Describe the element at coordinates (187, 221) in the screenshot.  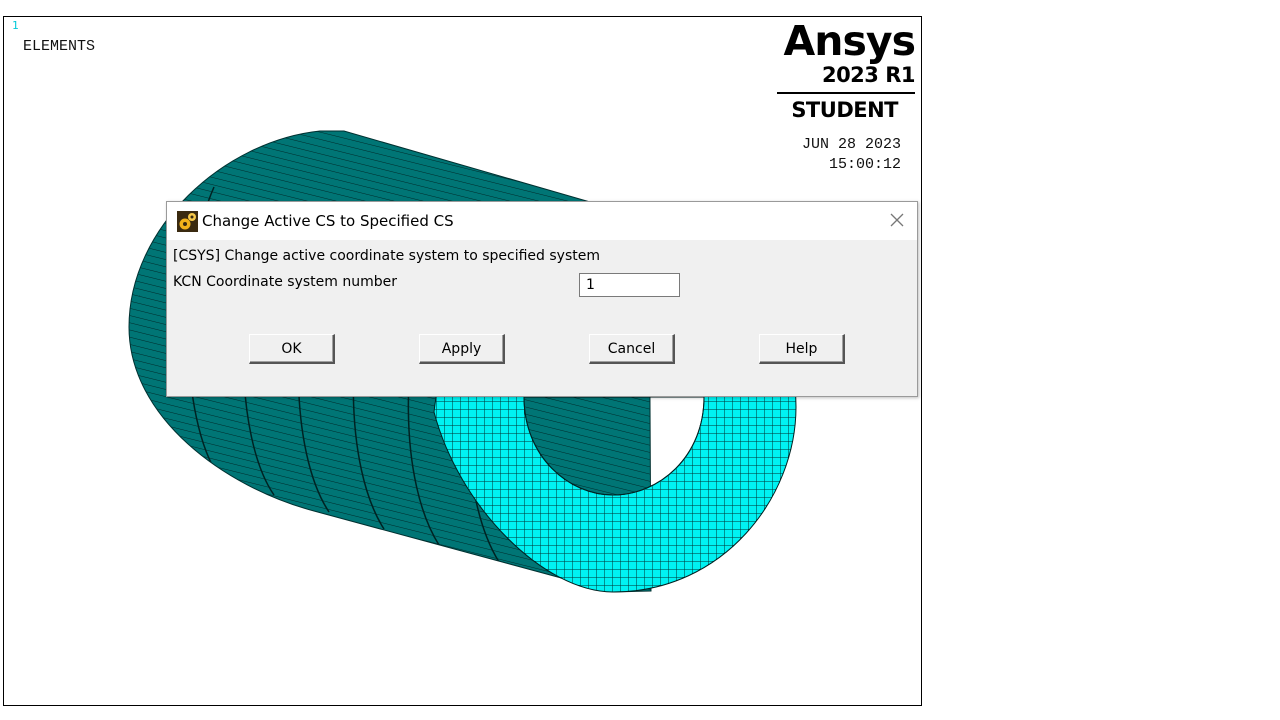
I see `gears-icon` at that location.